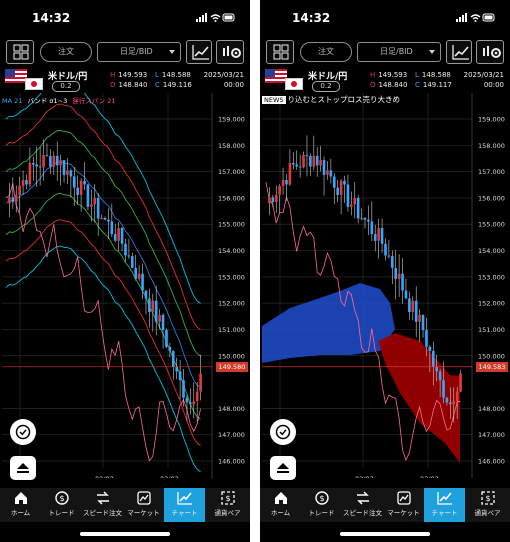  What do you see at coordinates (389, 75) in the screenshot?
I see `quote-high: H 149.593` at bounding box center [389, 75].